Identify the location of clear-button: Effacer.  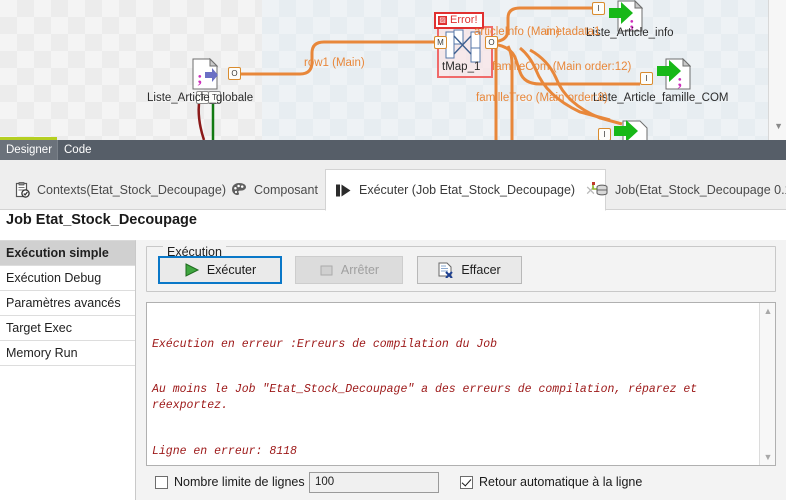
(469, 270).